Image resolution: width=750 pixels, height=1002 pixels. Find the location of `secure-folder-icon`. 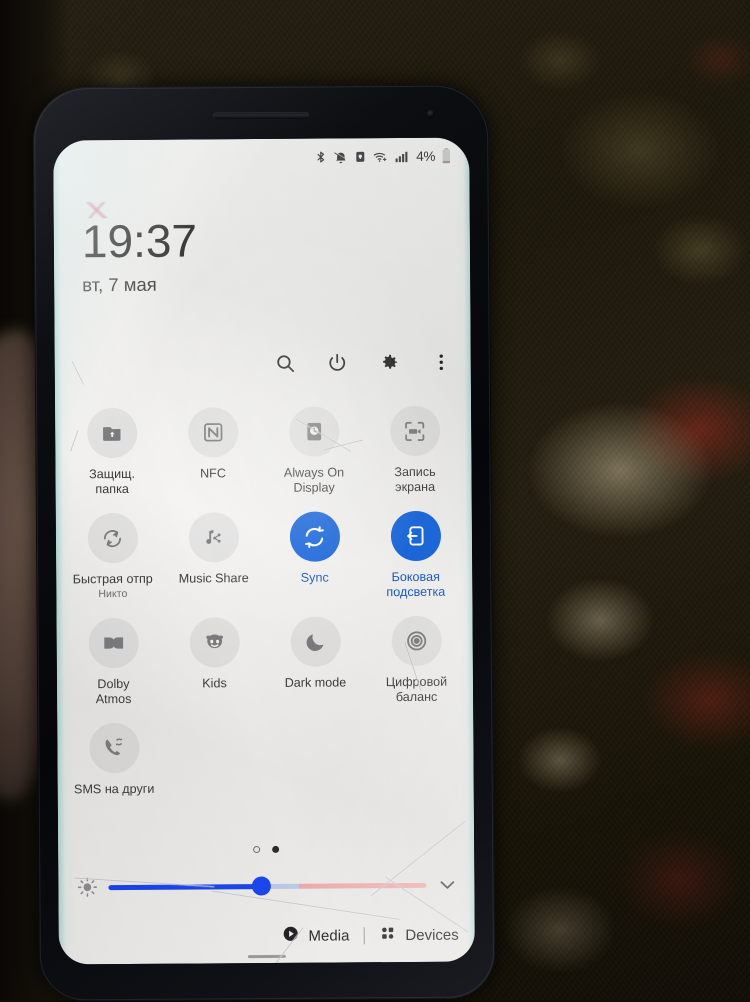

secure-folder-icon is located at coordinates (111, 433).